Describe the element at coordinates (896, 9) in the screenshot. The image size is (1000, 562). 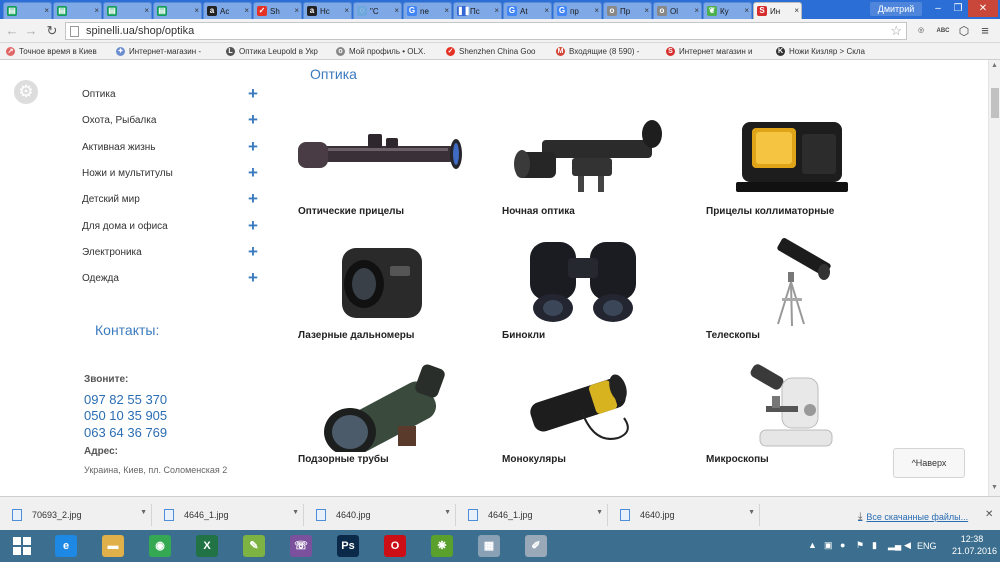
I see `profile-button: Дмитрий` at that location.